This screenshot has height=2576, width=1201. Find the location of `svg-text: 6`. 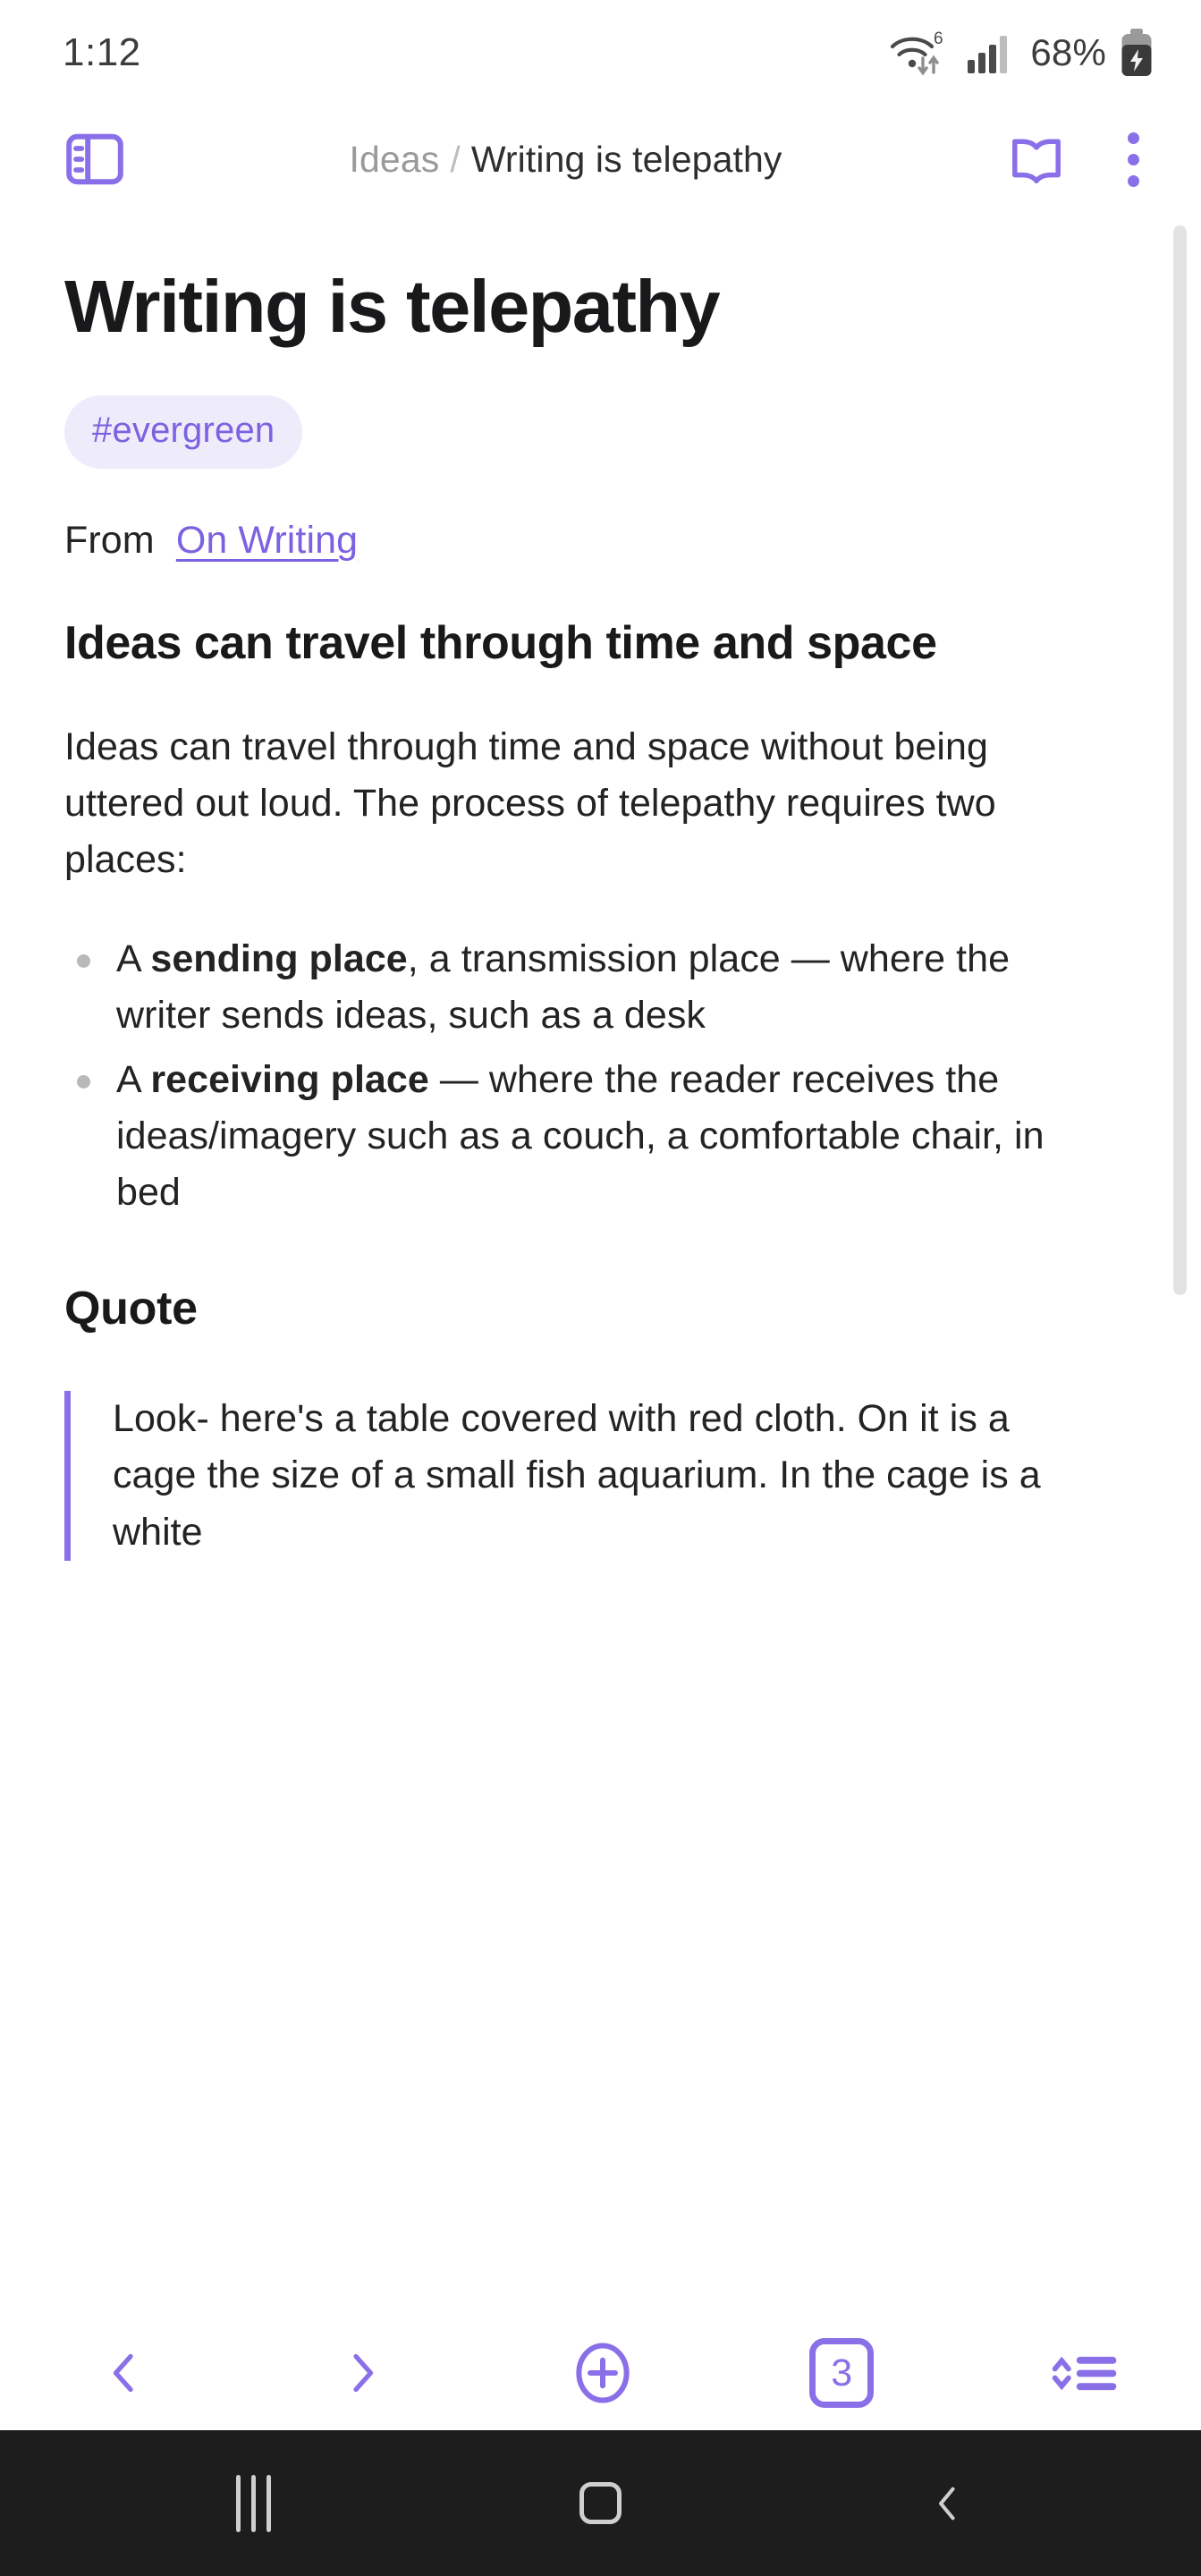

svg-text: 6 is located at coordinates (938, 39).